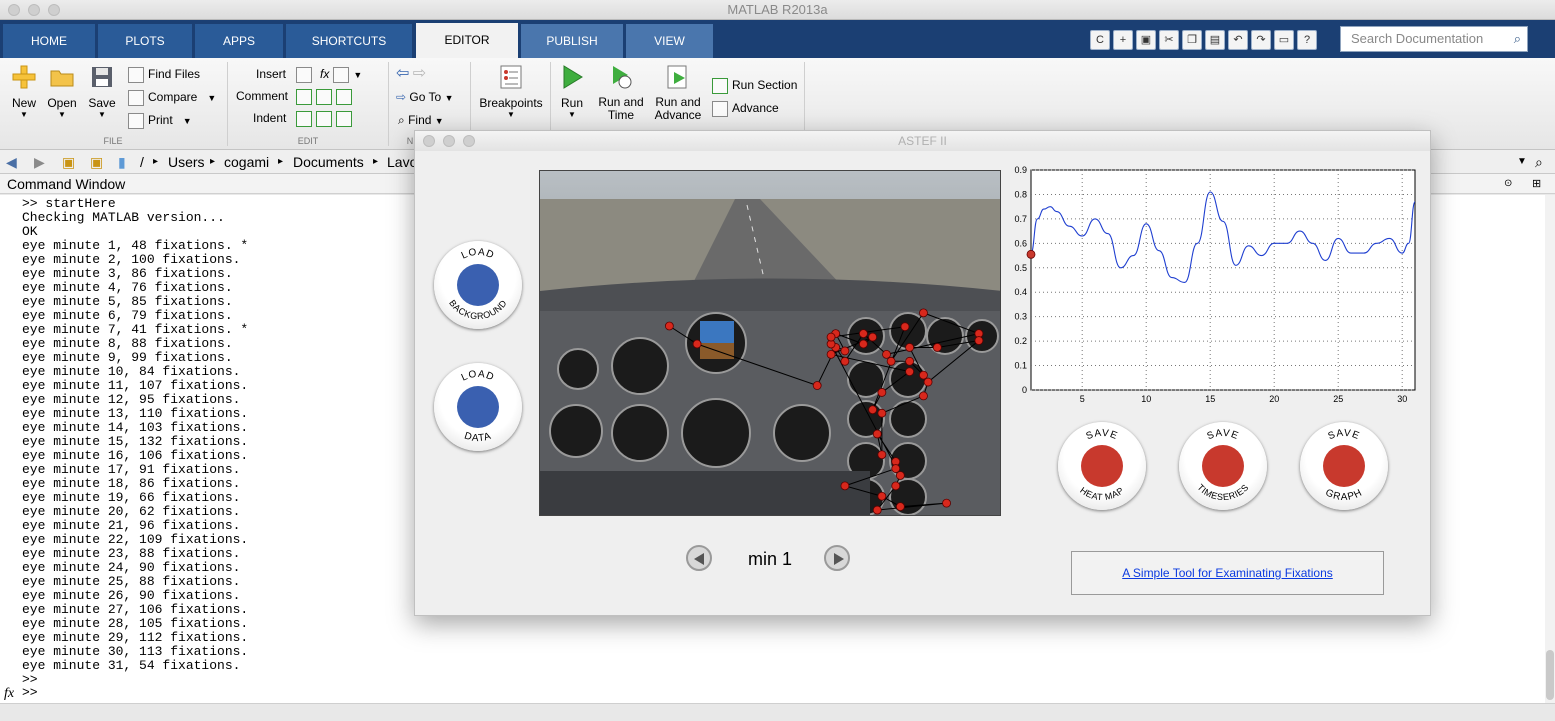 This screenshot has height=721, width=1555. What do you see at coordinates (621, 93) in the screenshot?
I see `run-and-time-button: Run and Time` at bounding box center [621, 93].